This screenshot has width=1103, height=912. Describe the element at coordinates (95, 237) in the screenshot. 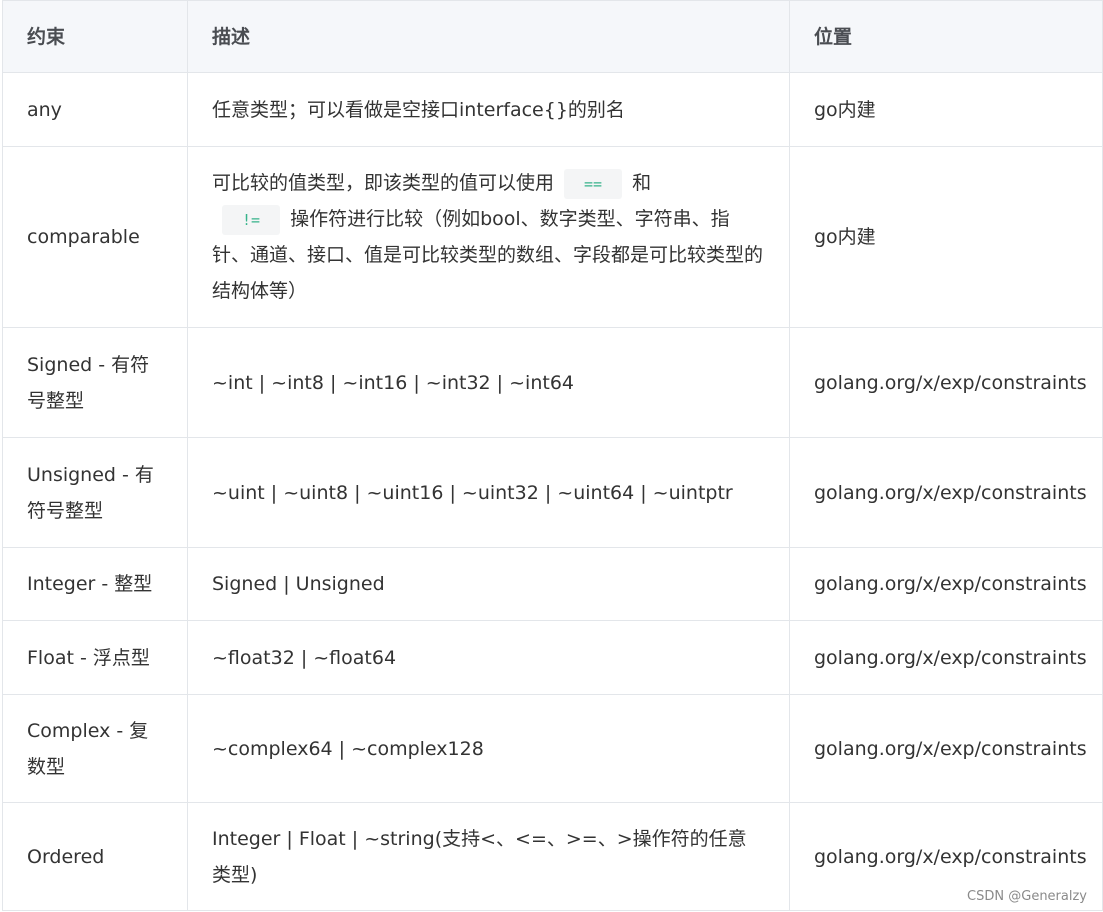

I see `constraint-cell: comparable` at that location.